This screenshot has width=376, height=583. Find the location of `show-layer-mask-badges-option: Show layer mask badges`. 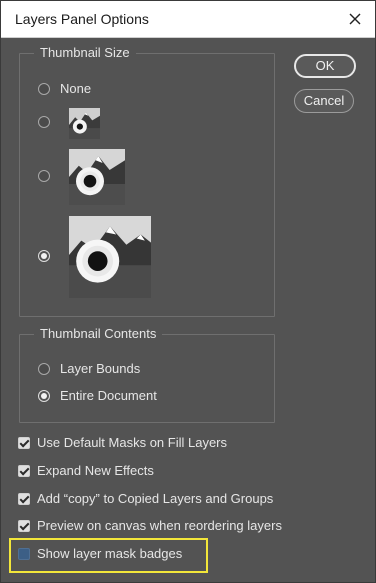

show-layer-mask-badges-option: Show layer mask badges is located at coordinates (100, 553).